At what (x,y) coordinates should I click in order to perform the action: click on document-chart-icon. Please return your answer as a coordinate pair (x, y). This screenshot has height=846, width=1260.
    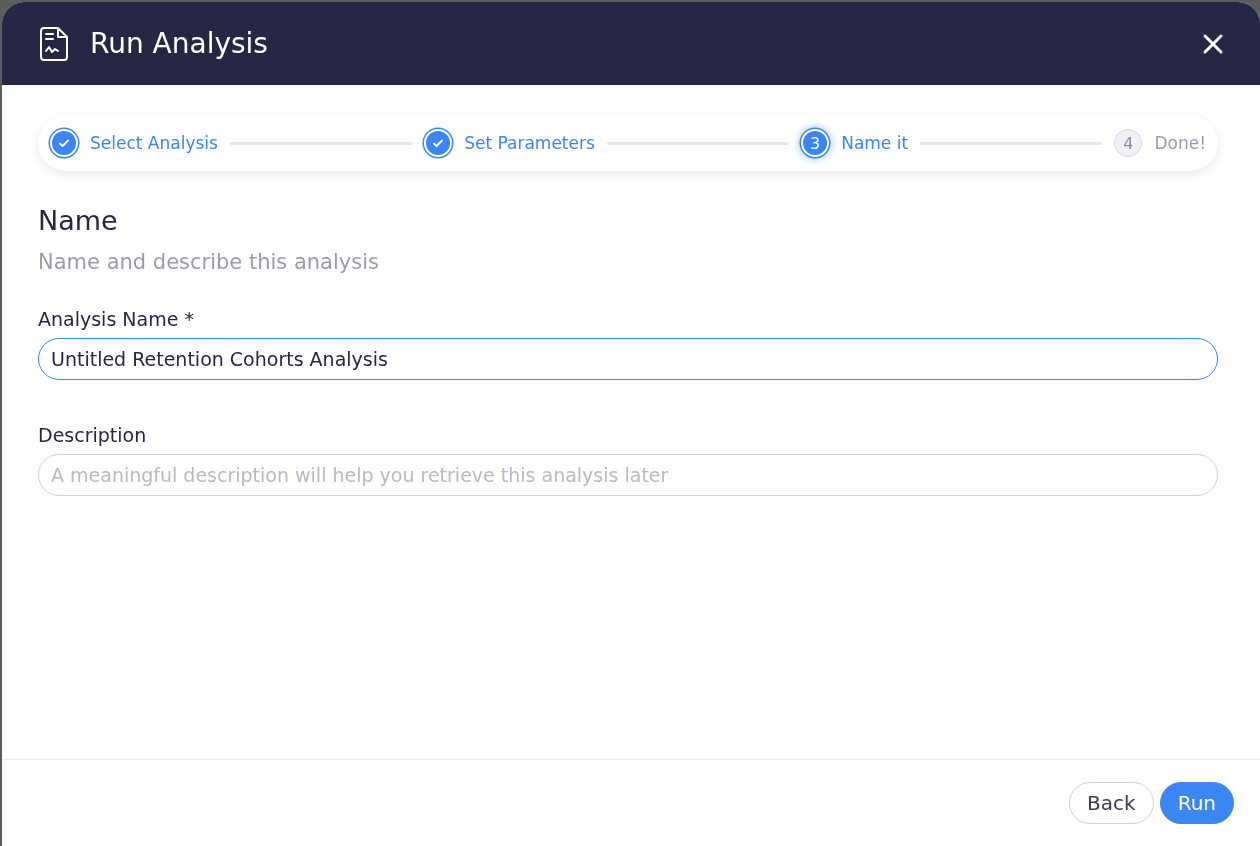
    Looking at the image, I should click on (55, 43).